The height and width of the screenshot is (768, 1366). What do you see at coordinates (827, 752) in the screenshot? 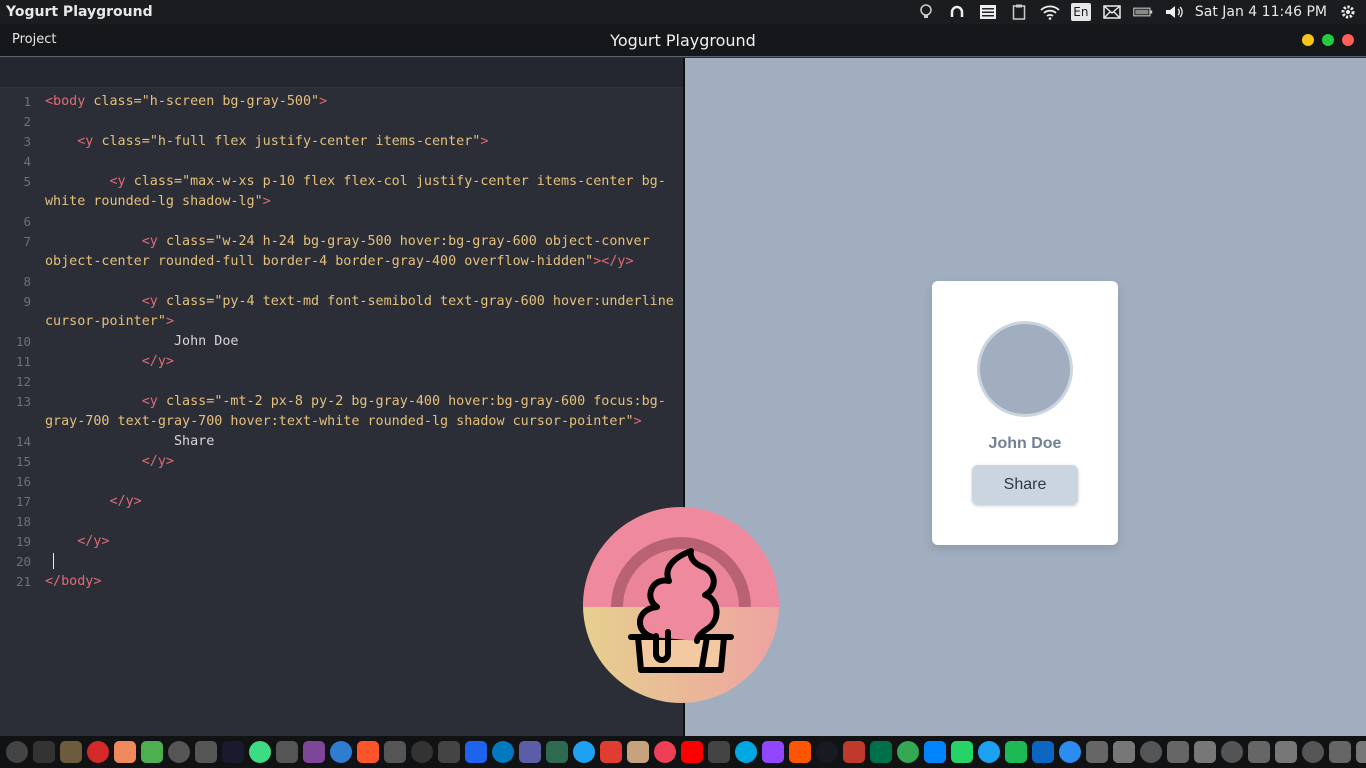
I see `steam-icon` at bounding box center [827, 752].